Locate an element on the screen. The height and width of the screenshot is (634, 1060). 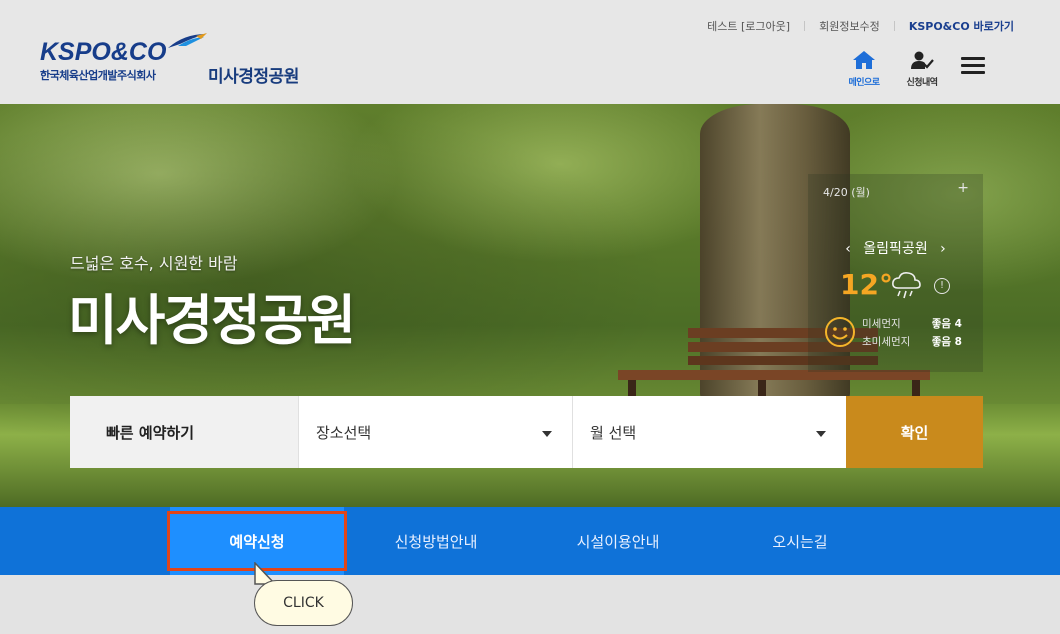
air-quality: 미세먼지 좋음 4 초미세먼지 좋음 8 is located at coordinates (912, 334).